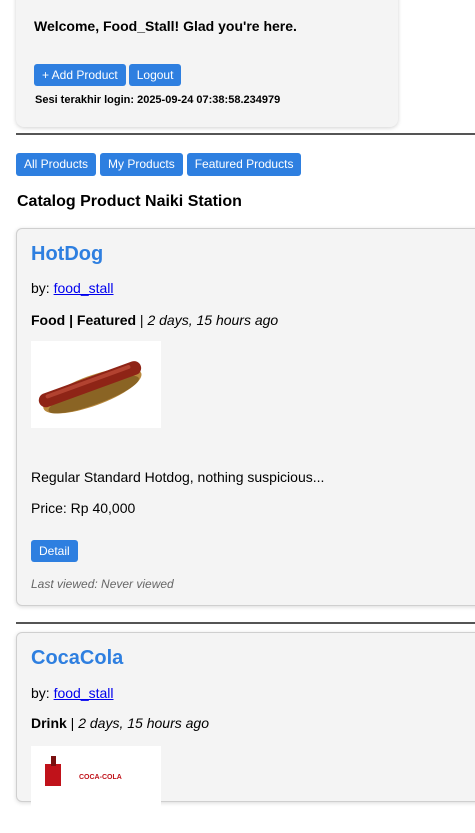 The image size is (475, 833). Describe the element at coordinates (141, 164) in the screenshot. I see `my-products-button: My Products` at that location.